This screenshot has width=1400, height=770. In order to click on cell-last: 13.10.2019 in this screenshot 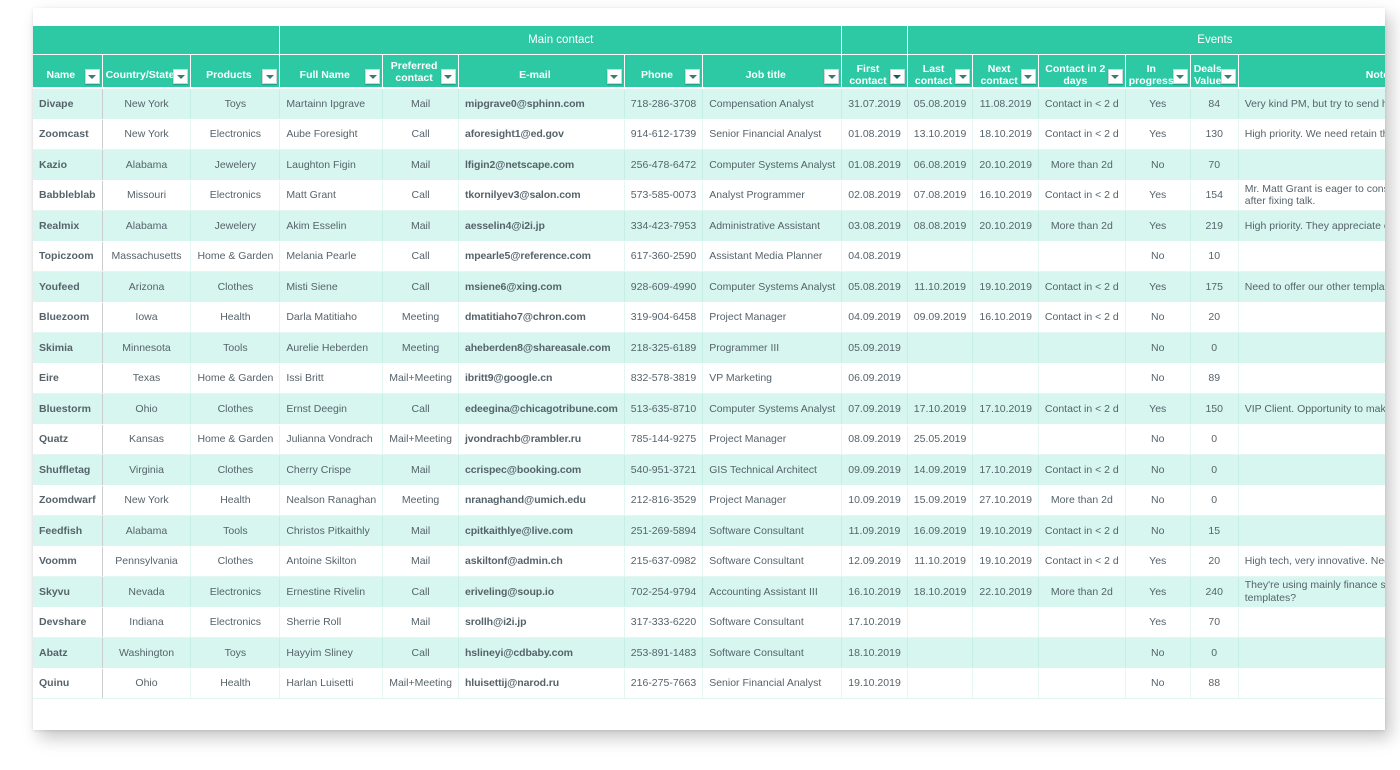, I will do `click(940, 134)`.